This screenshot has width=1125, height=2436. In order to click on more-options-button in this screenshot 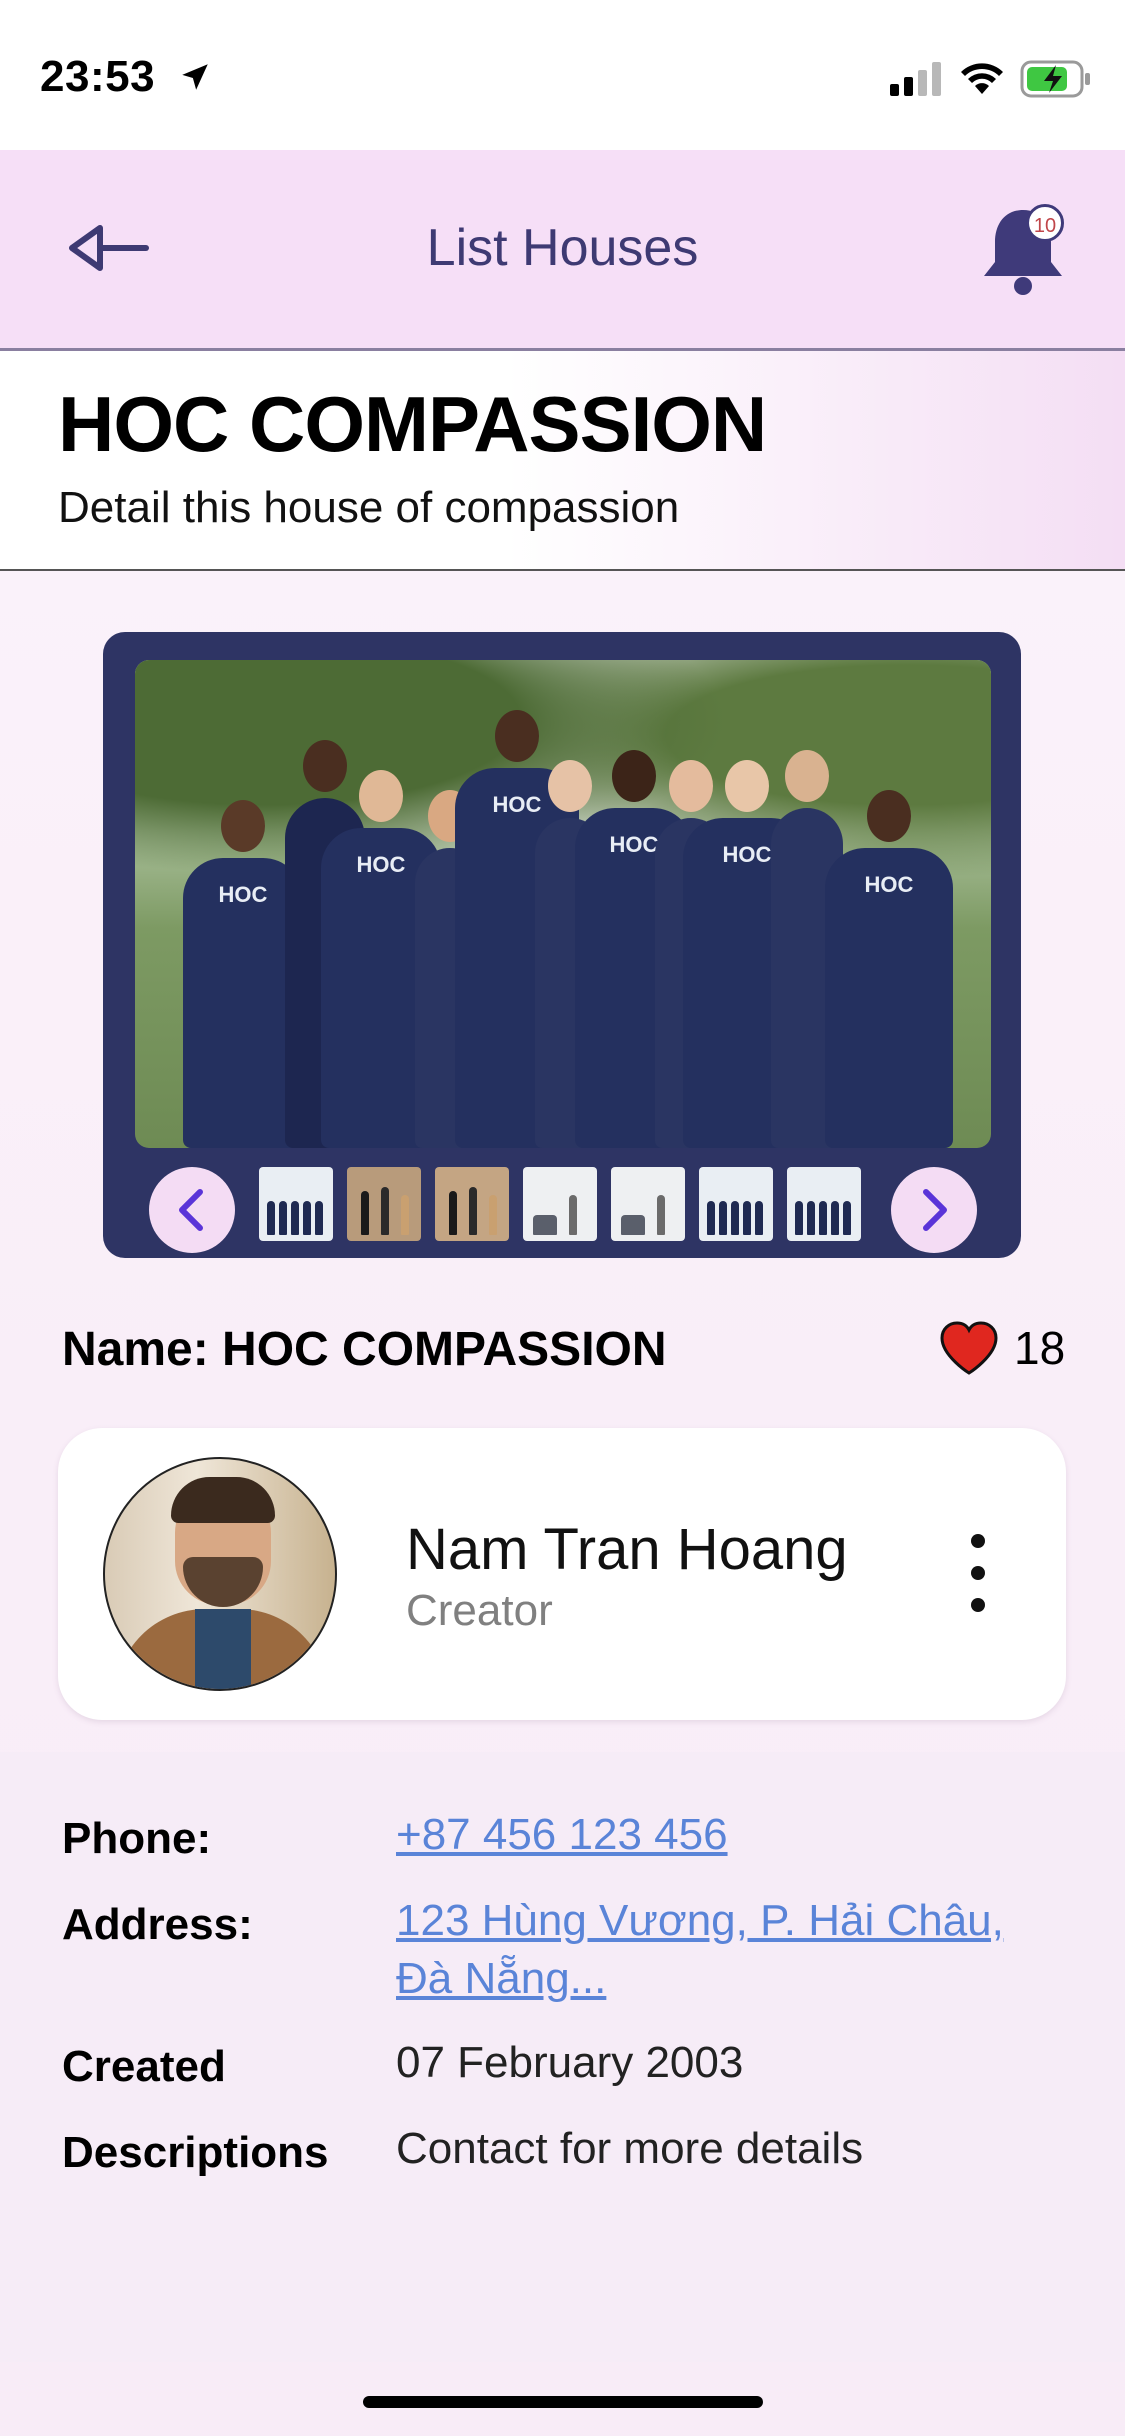, I will do `click(978, 1573)`.